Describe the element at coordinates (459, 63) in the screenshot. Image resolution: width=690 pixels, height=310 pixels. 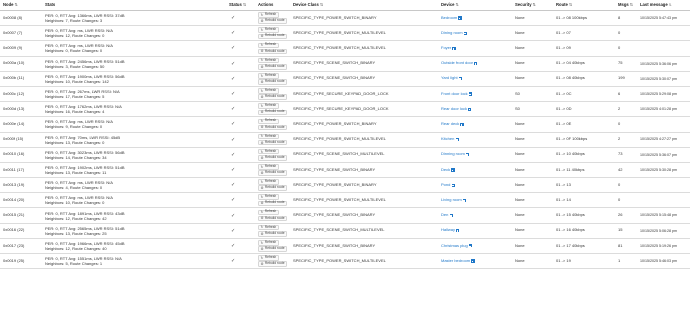
I see `device-link: Outside front door` at that location.